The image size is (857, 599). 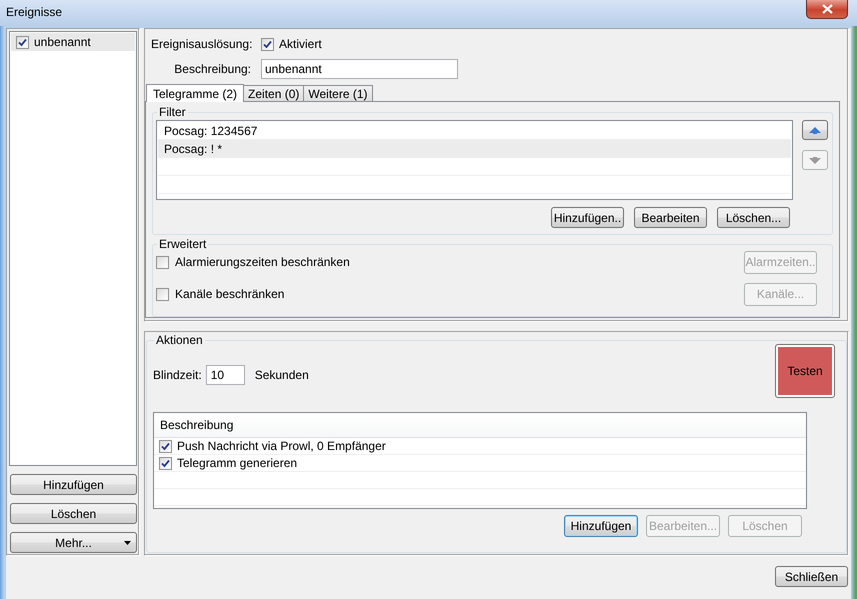 I want to click on close-dialog-button: Schließen, so click(x=811, y=576).